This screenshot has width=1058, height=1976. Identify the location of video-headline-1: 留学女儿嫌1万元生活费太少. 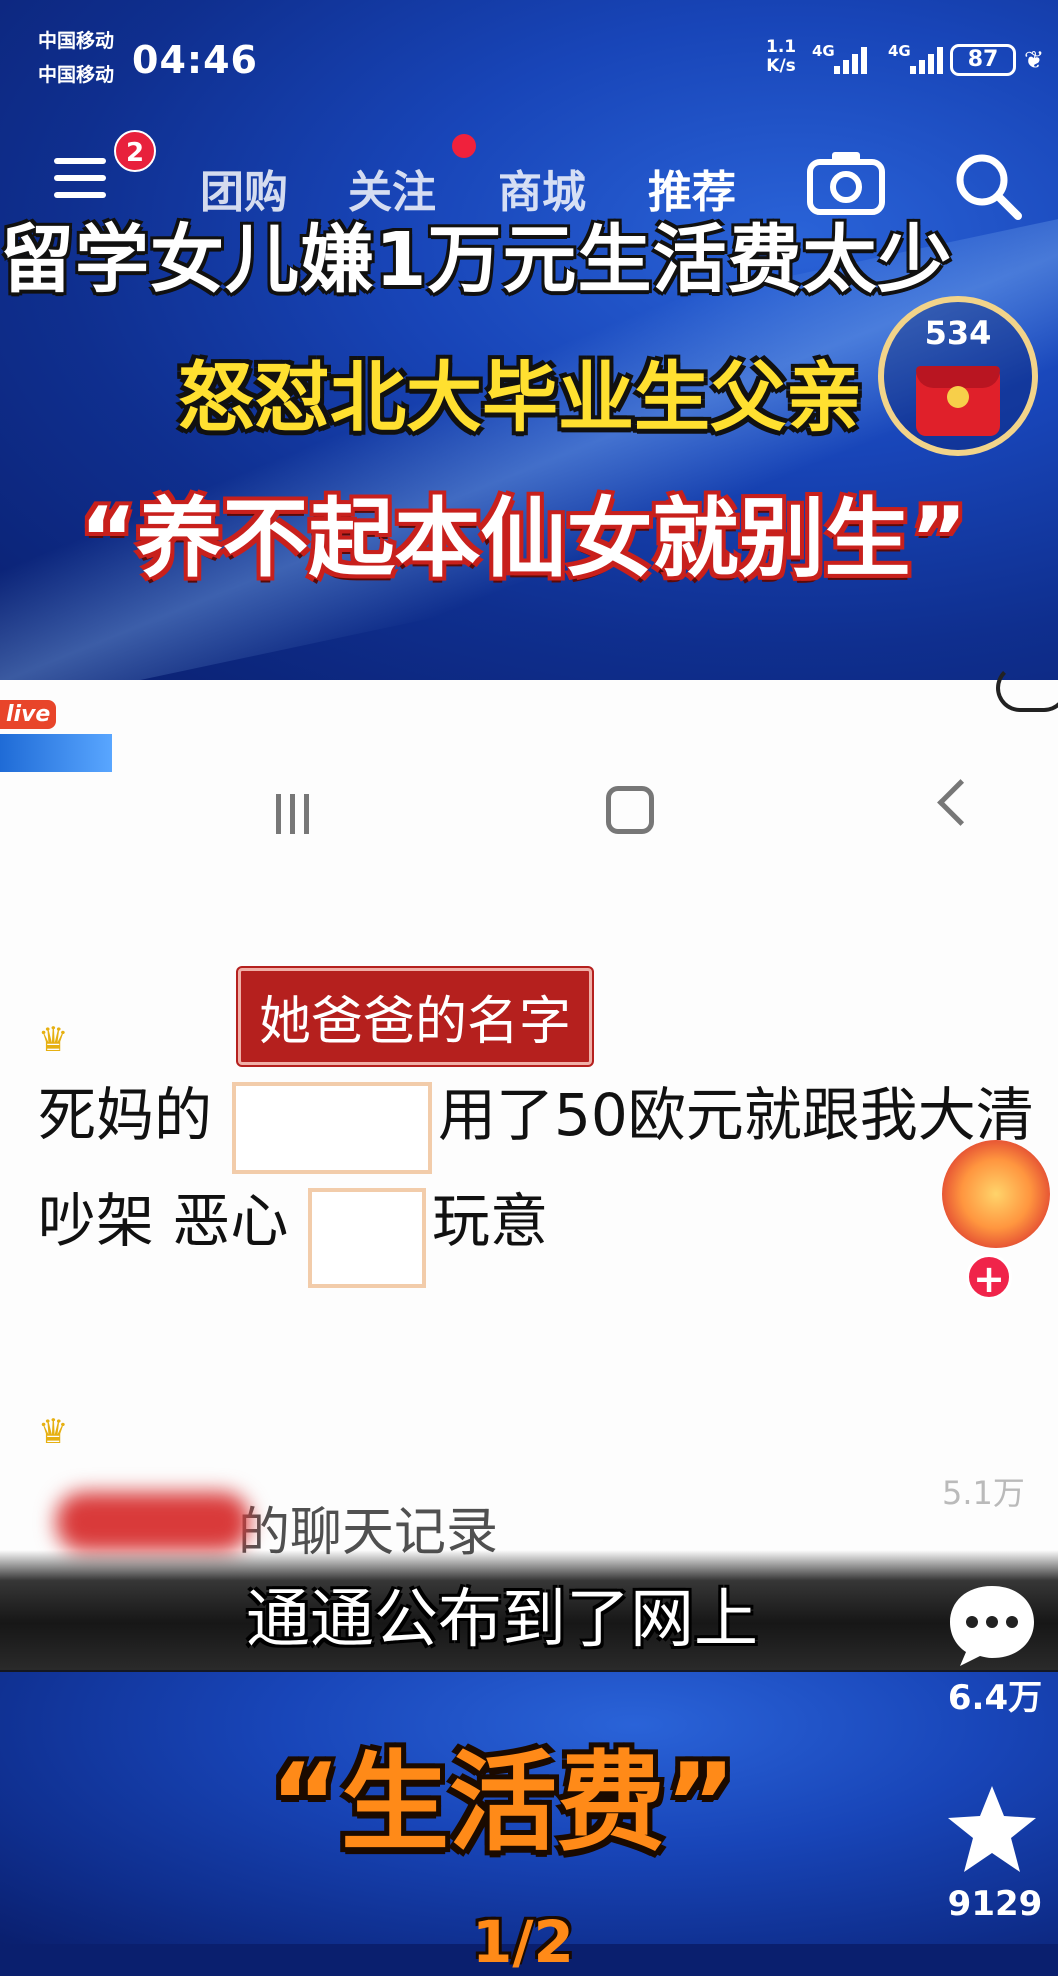
(476, 260).